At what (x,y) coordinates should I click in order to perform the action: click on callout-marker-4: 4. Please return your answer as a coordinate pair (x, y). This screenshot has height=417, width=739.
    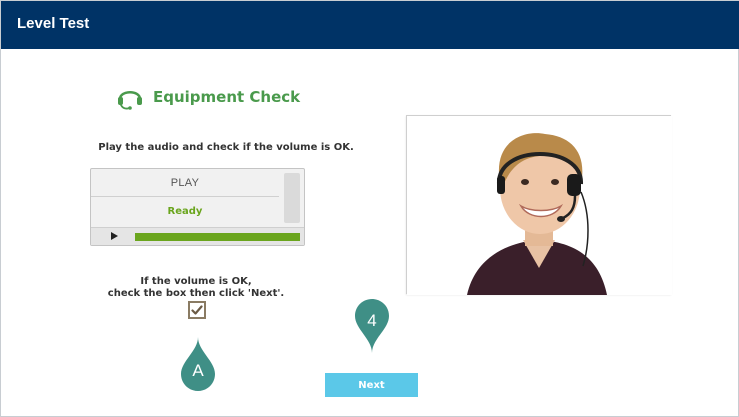
    Looking at the image, I should click on (372, 326).